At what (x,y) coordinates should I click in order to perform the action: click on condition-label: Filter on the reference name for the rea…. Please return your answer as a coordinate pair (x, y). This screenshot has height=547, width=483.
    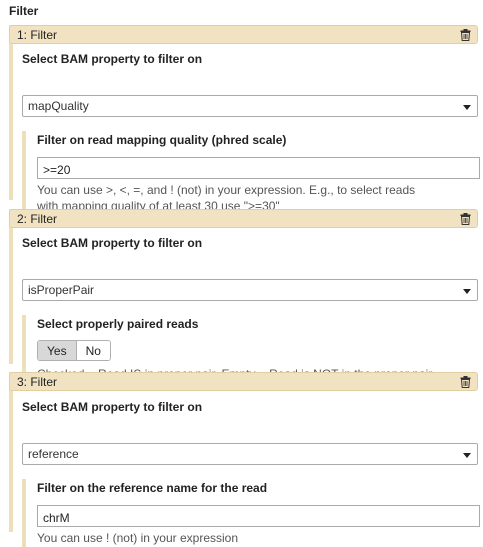
    Looking at the image, I should click on (152, 488).